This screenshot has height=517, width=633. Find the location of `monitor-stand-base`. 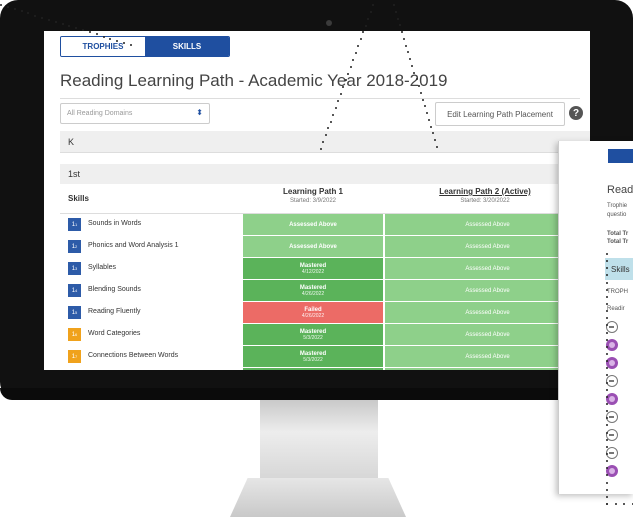

monitor-stand-base is located at coordinates (318, 497).